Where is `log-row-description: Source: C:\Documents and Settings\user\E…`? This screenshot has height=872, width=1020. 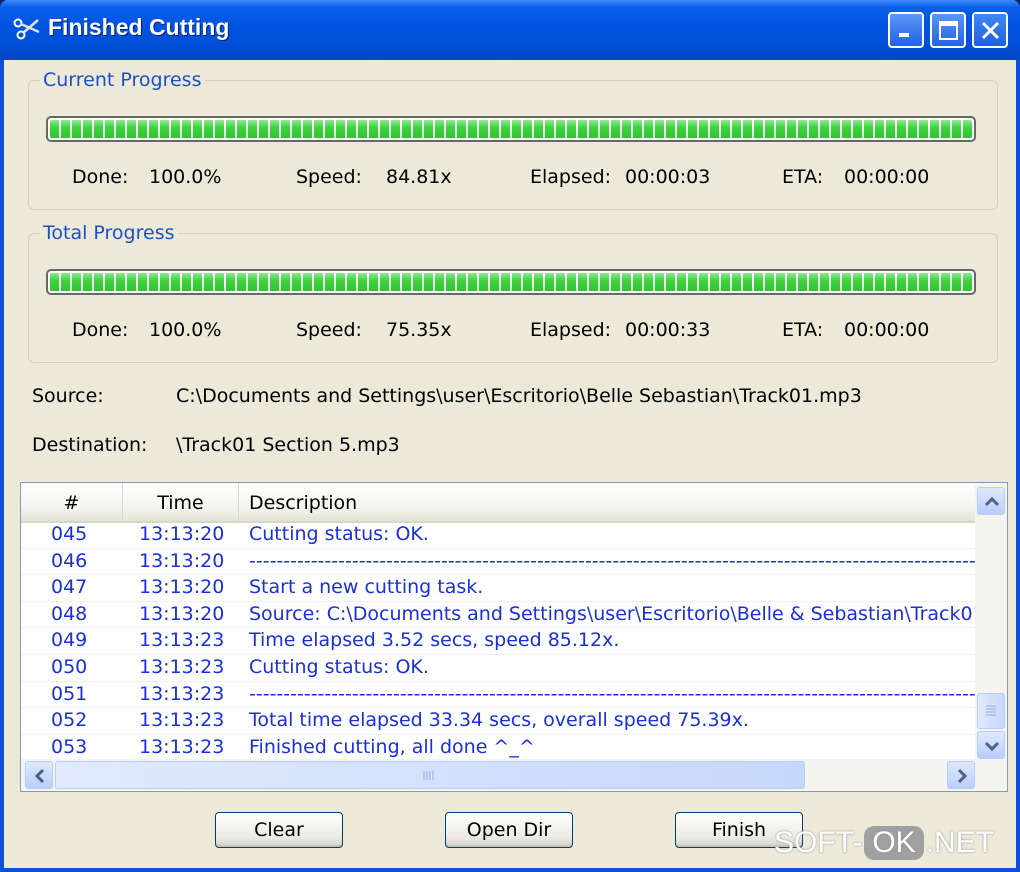 log-row-description: Source: C:\Documents and Settings\user\E… is located at coordinates (628, 613).